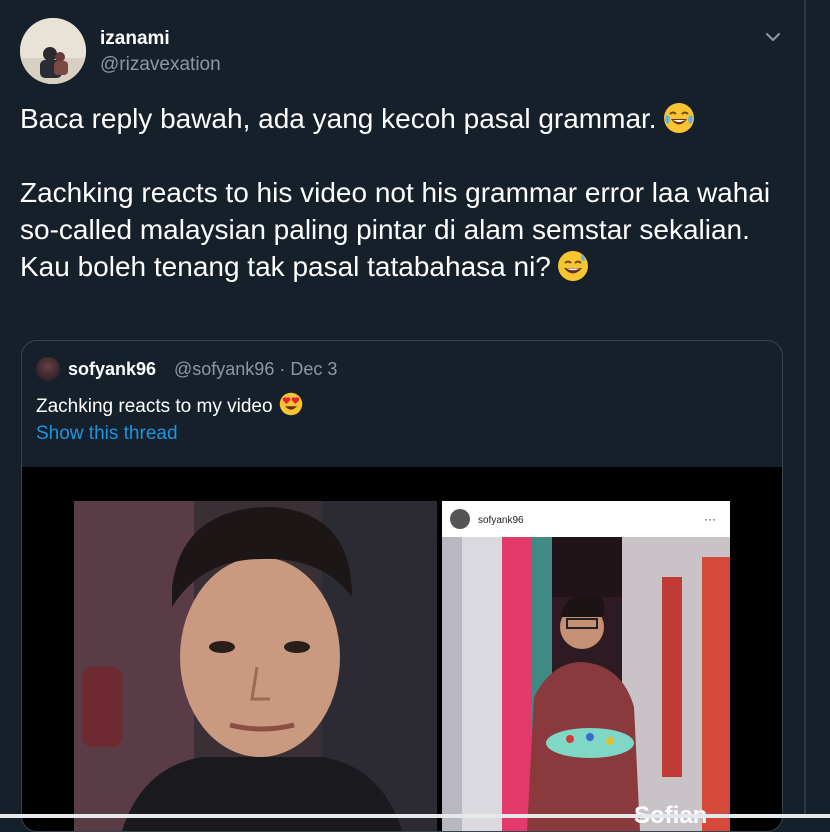 This screenshot has width=830, height=832. Describe the element at coordinates (154, 406) in the screenshot. I see `quoted-text-content: Zachking reacts to my video` at that location.